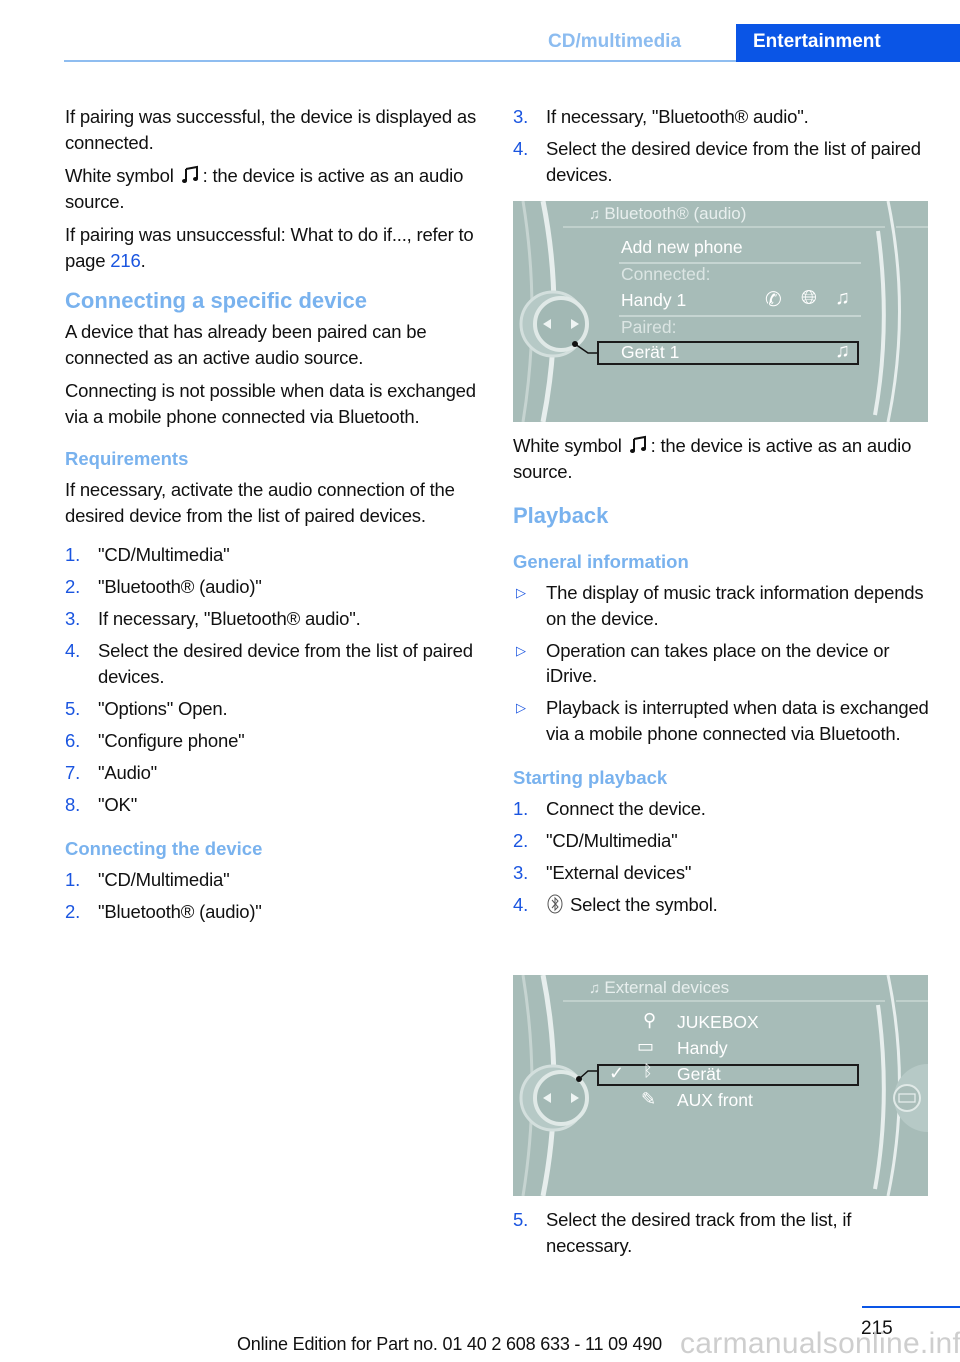 This screenshot has width=960, height=1362. I want to click on page-number-rule, so click(911, 1307).